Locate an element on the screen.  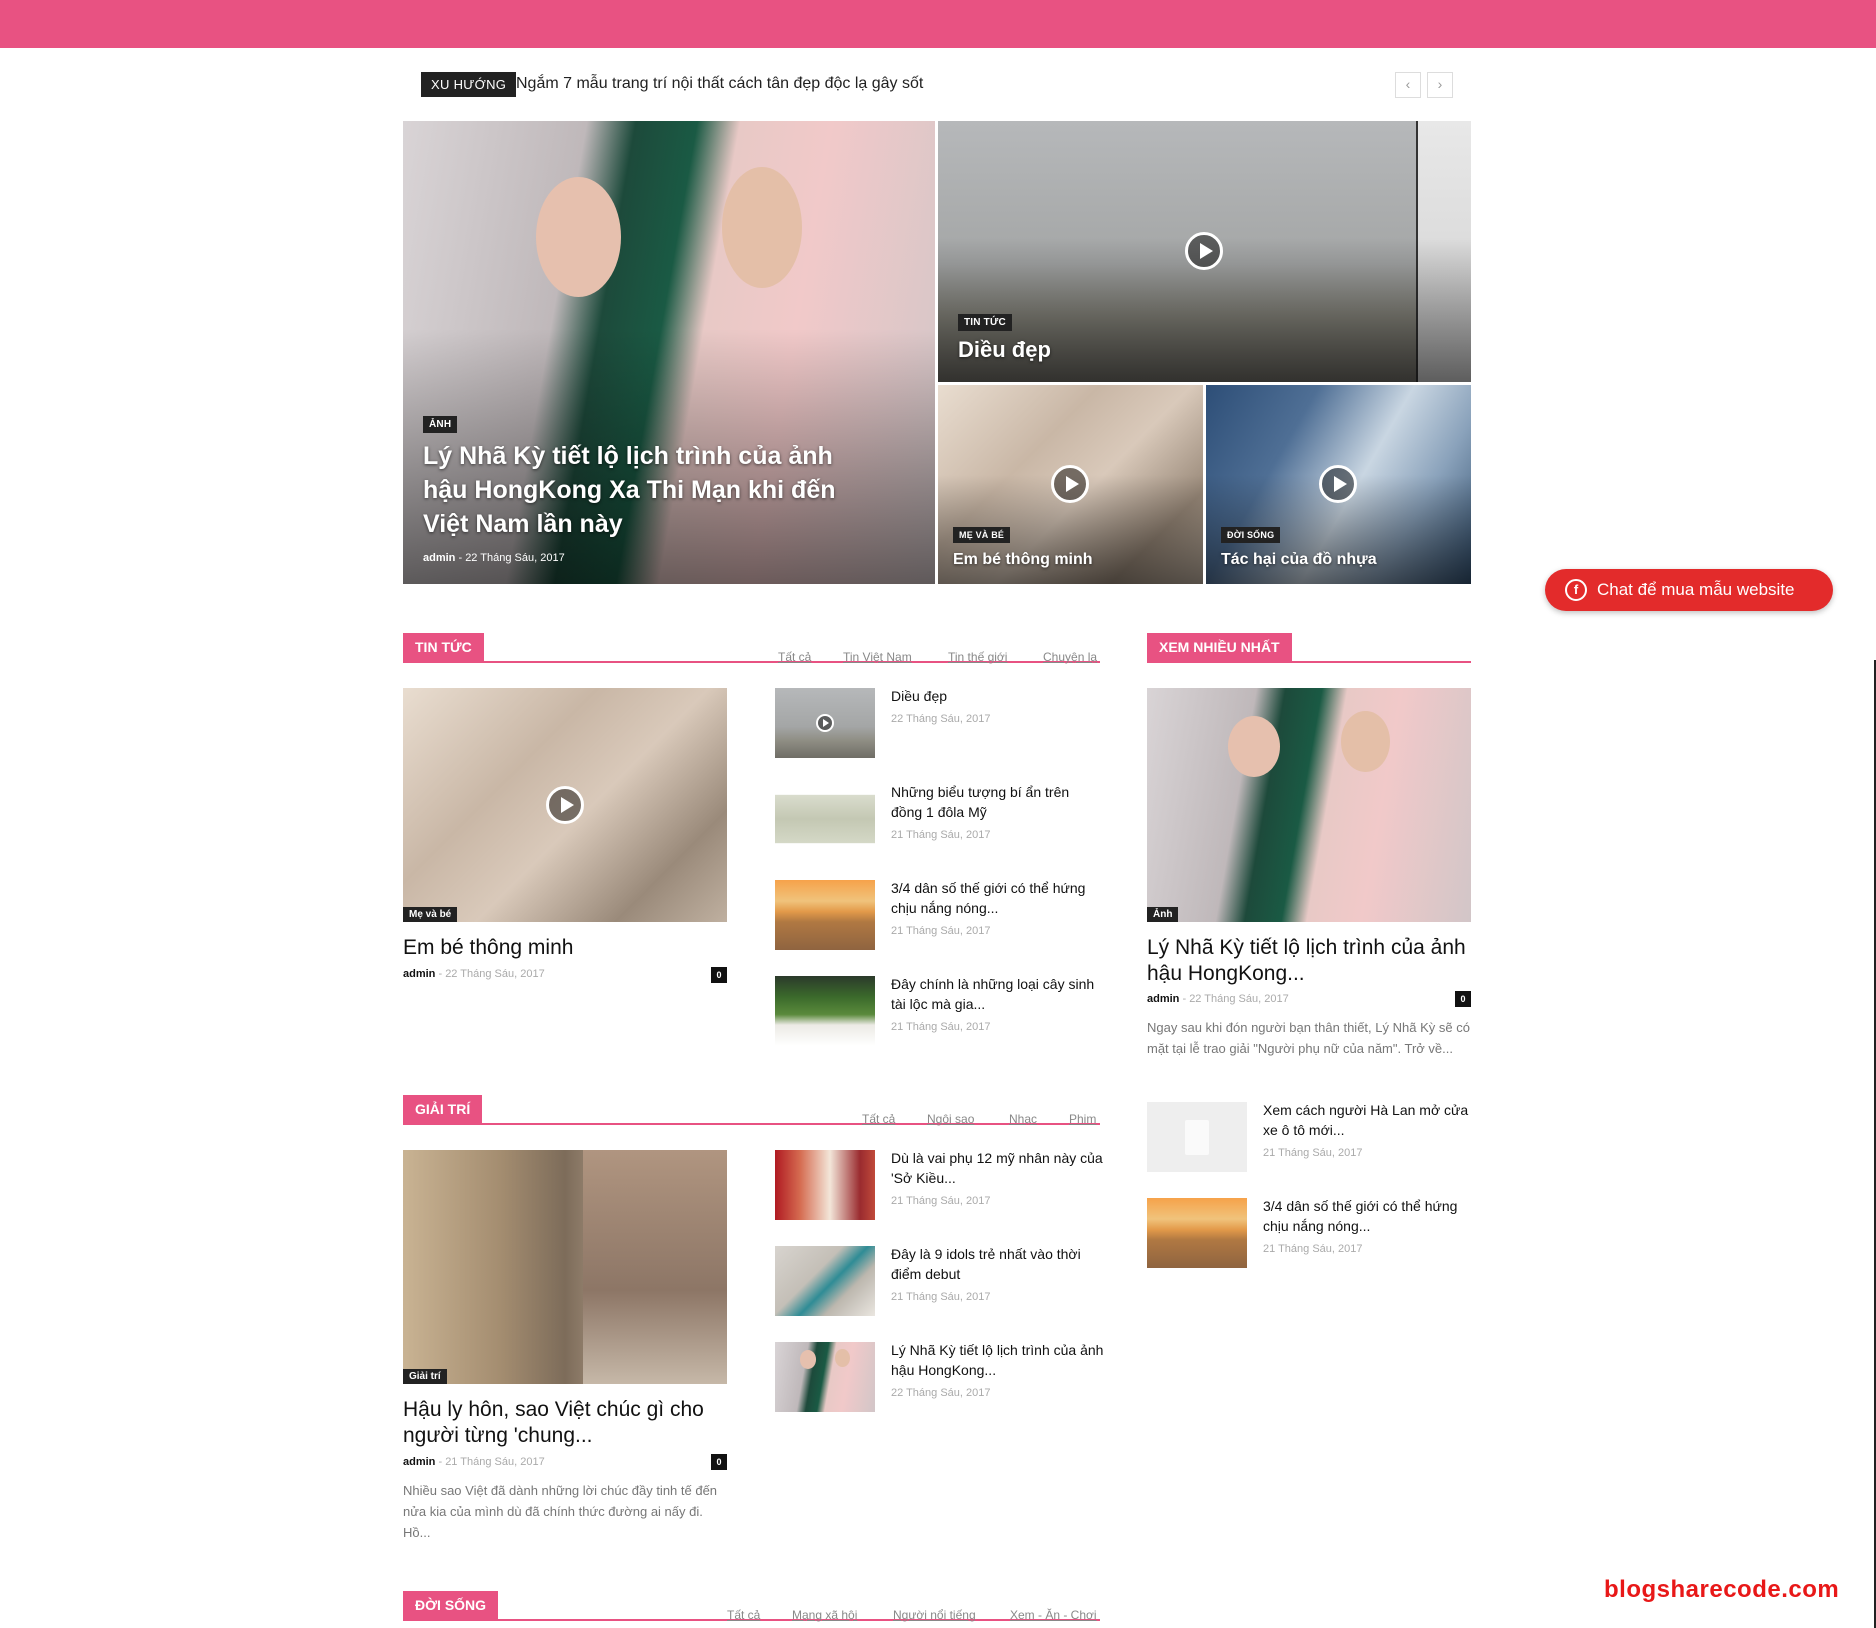
tin-tuc-tab-vietnam: Tin Việt Nam is located at coordinates (877, 657).